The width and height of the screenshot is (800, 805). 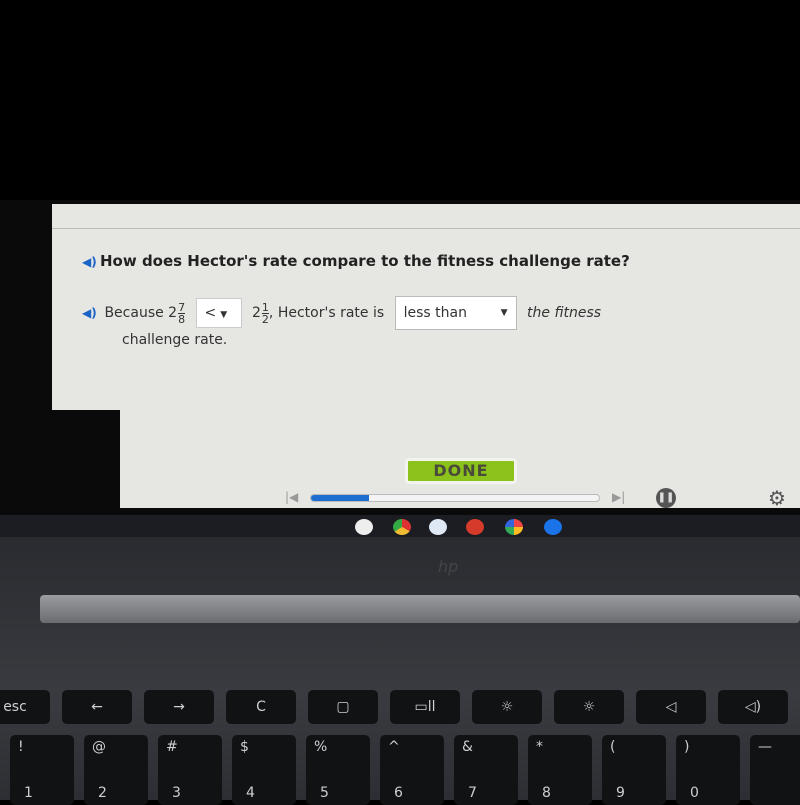 I want to click on comparison-dropdown: < ▼, so click(x=218, y=313).